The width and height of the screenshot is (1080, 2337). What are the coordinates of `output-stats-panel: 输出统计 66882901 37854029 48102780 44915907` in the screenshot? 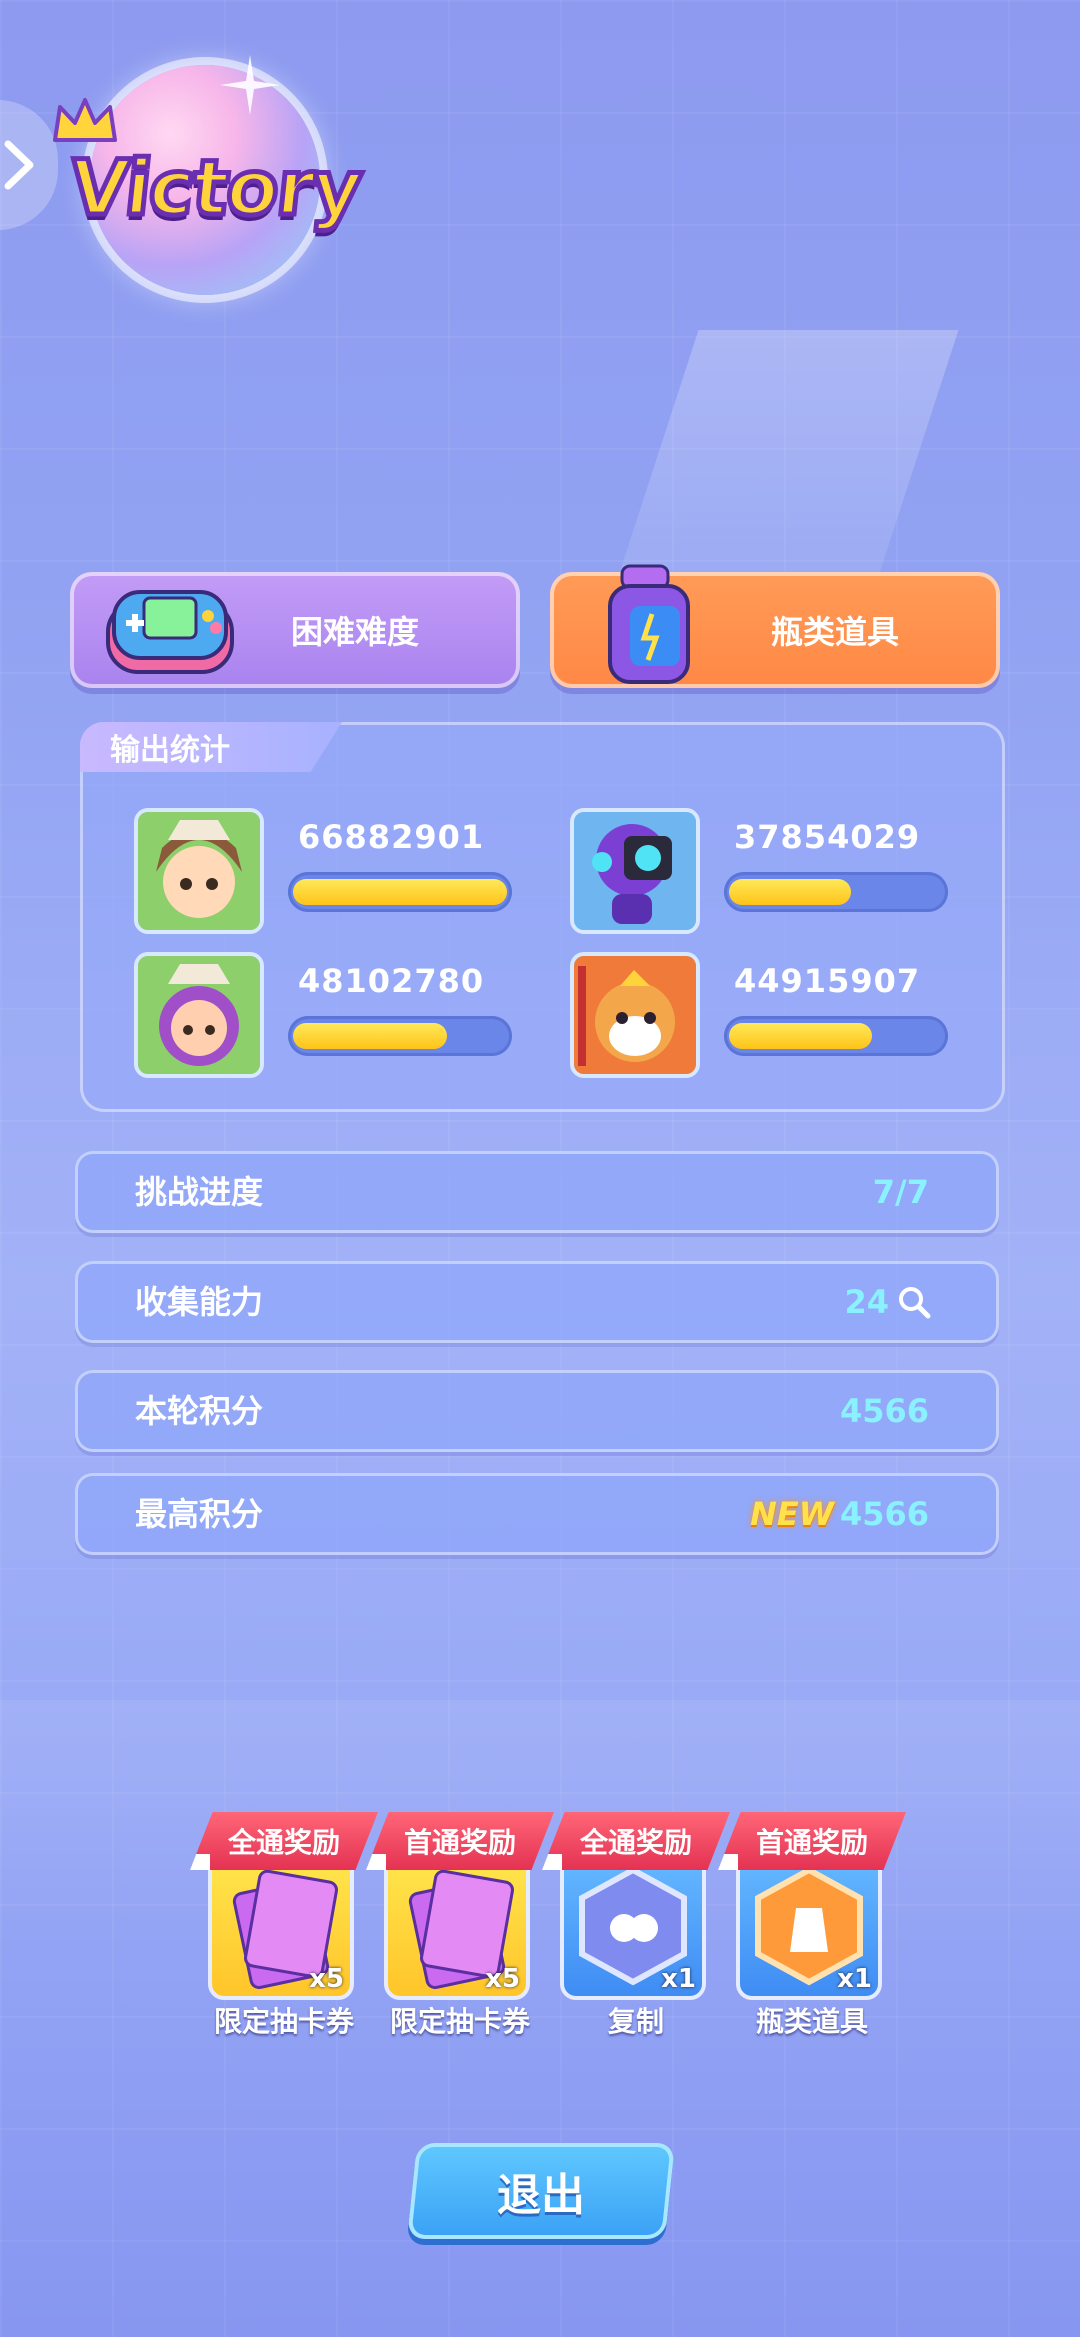 It's located at (542, 917).